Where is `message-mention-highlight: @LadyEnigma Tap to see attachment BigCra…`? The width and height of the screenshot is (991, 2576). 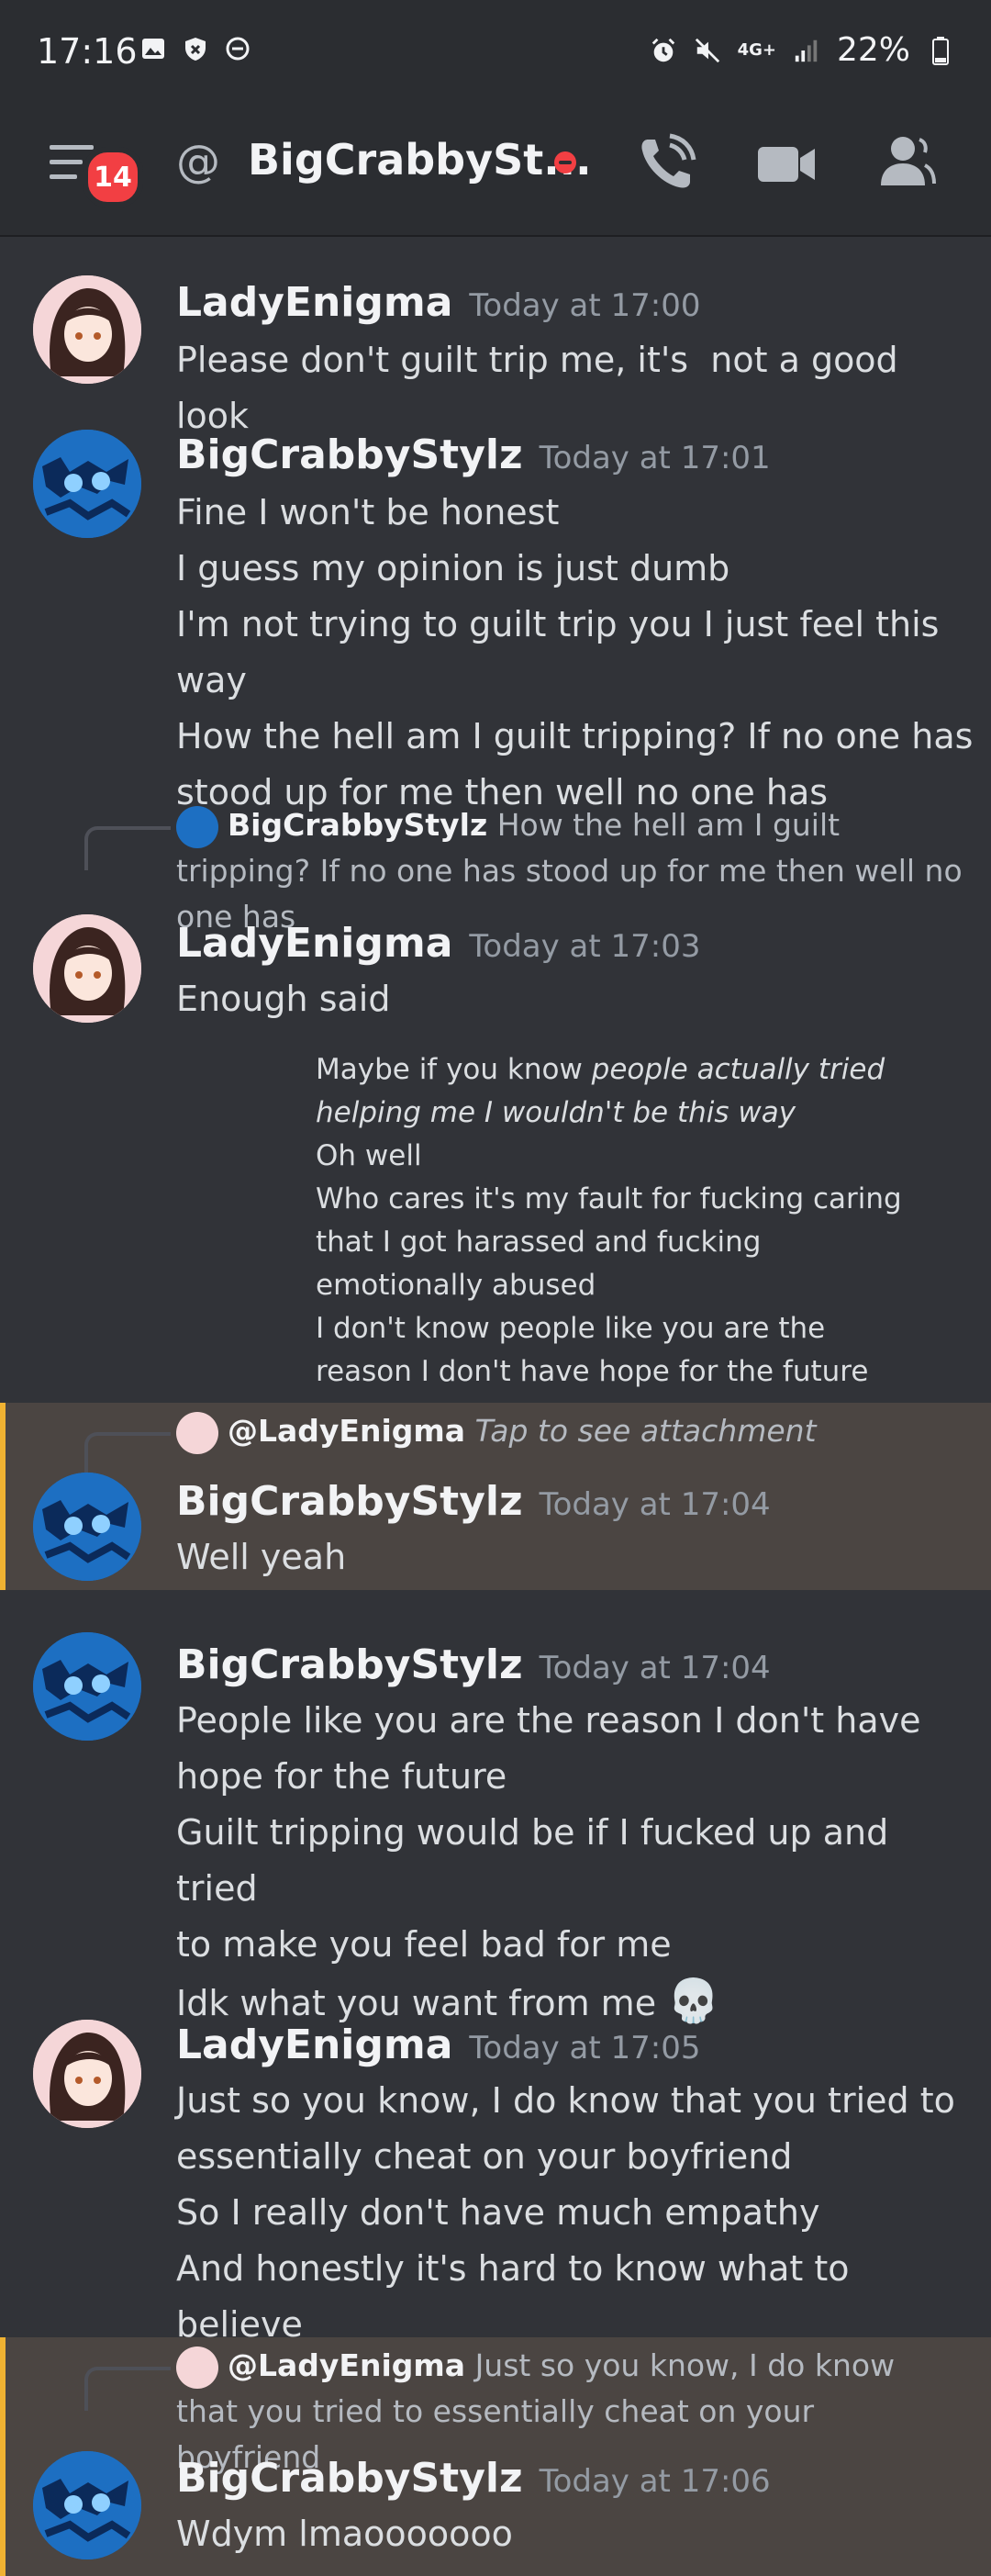
message-mention-highlight: @LadyEnigma Tap to see attachment BigCra… is located at coordinates (495, 1496).